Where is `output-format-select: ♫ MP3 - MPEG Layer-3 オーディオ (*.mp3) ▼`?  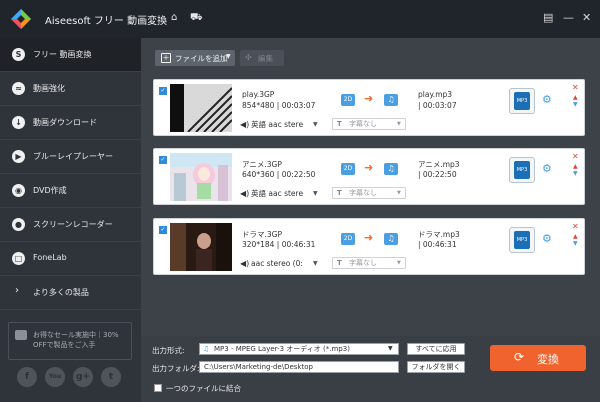
output-format-select: ♫ MP3 - MPEG Layer-3 オーディオ (*.mp3) ▼ is located at coordinates (299, 349).